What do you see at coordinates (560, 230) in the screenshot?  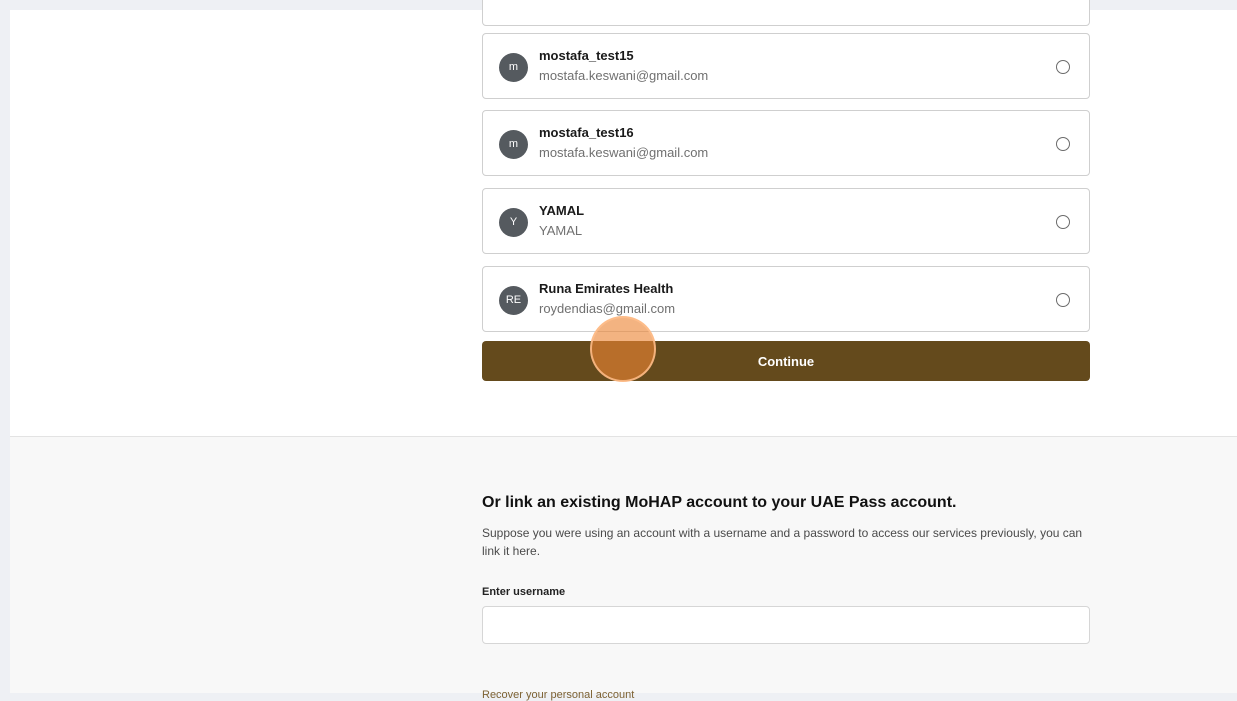 I see `account-email: YAMAL` at bounding box center [560, 230].